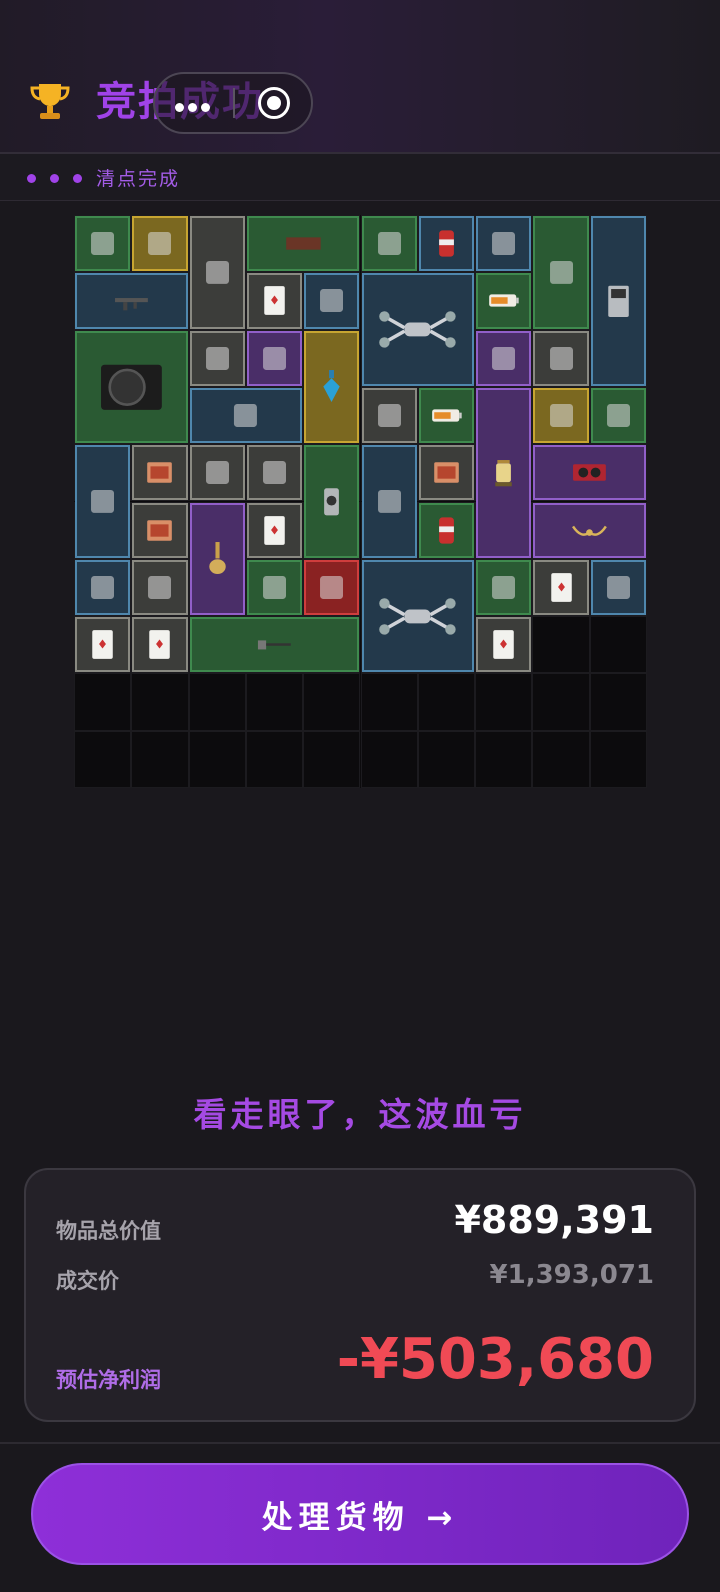  I want to click on drill-icon, so click(103, 244).